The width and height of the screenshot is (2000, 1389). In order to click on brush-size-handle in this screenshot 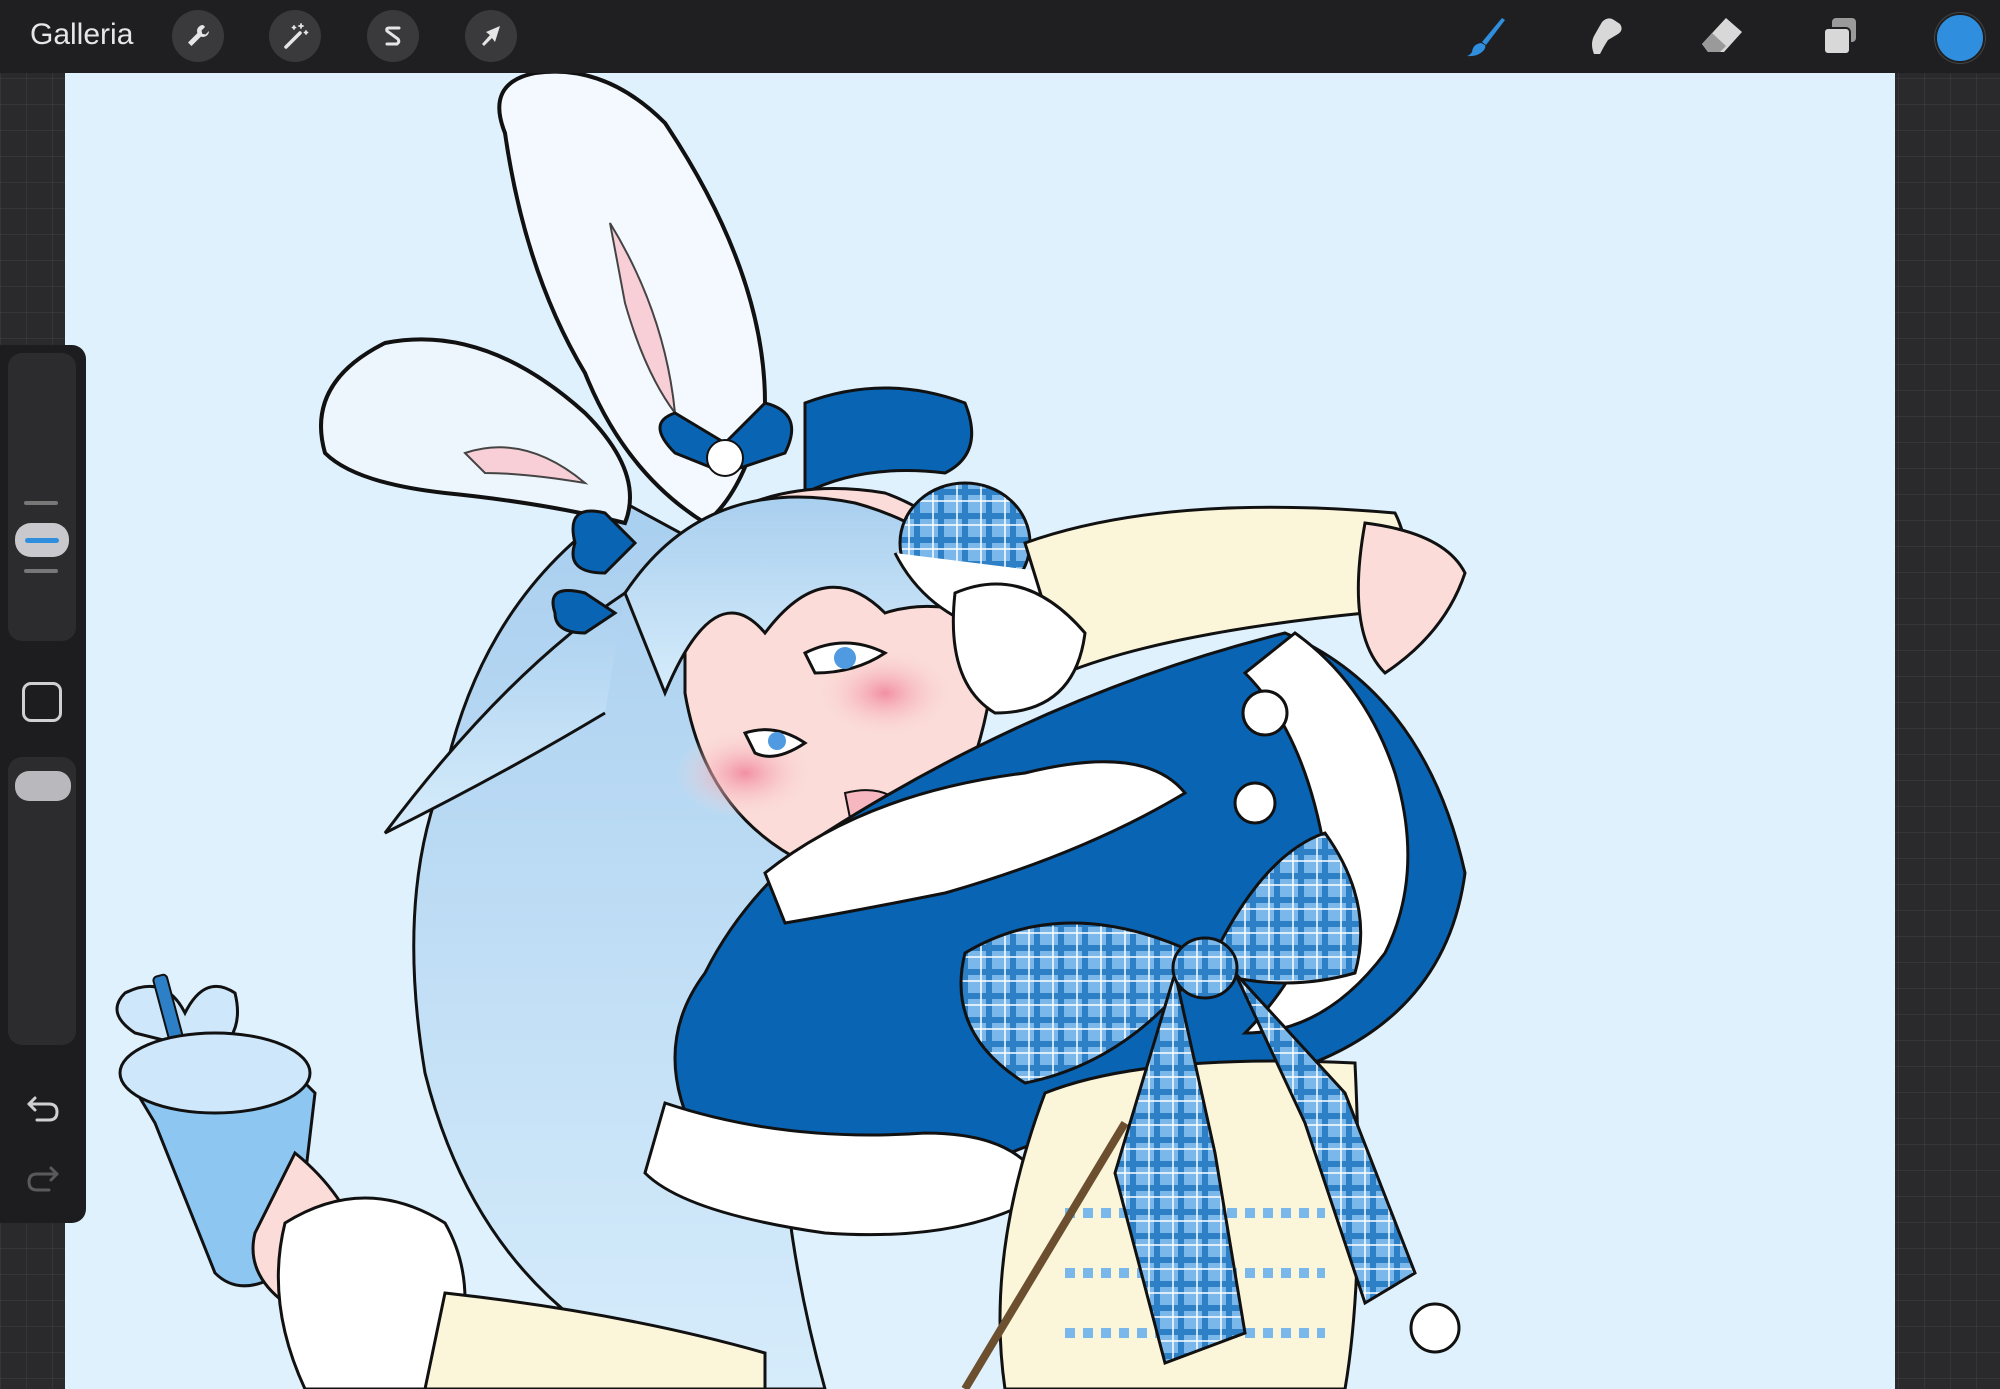, I will do `click(42, 540)`.